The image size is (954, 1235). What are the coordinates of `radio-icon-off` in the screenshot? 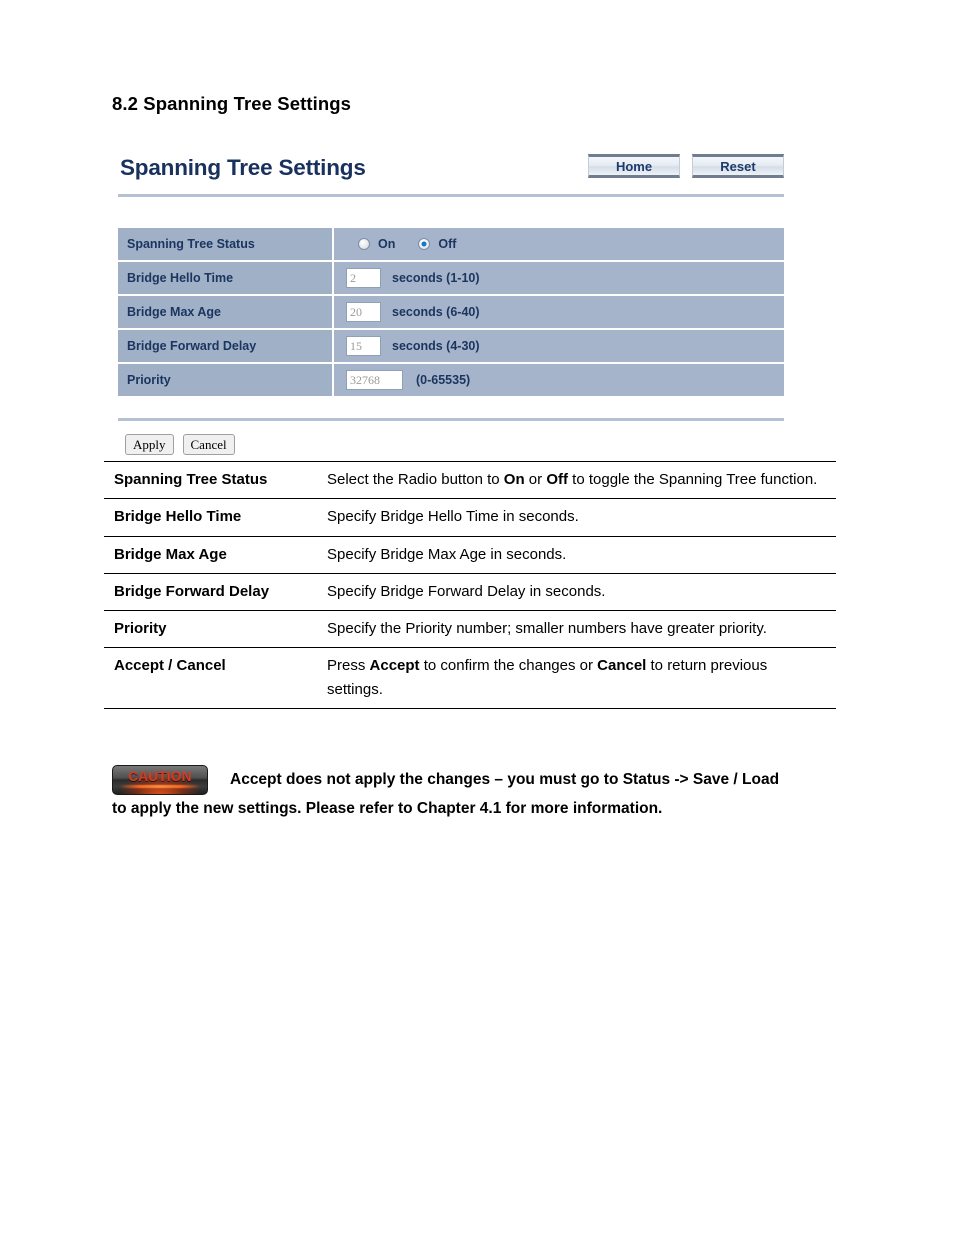 It's located at (424, 244).